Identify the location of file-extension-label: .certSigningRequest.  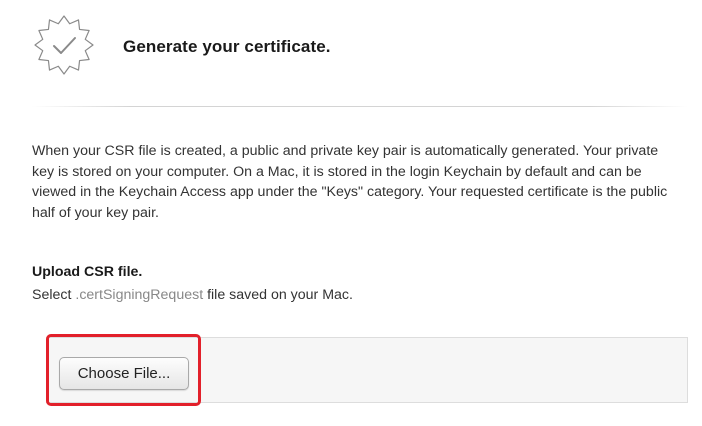
(139, 295).